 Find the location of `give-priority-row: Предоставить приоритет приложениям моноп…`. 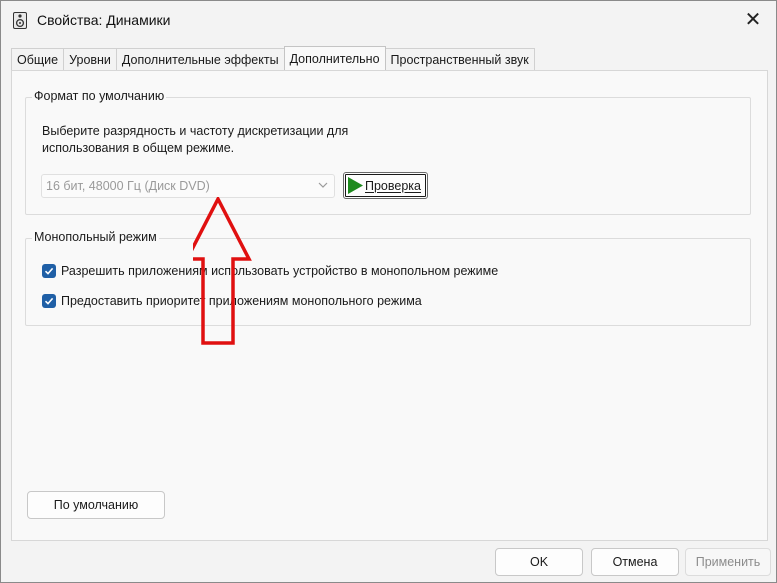

give-priority-row: Предоставить приоритет приложениям моноп… is located at coordinates (232, 301).